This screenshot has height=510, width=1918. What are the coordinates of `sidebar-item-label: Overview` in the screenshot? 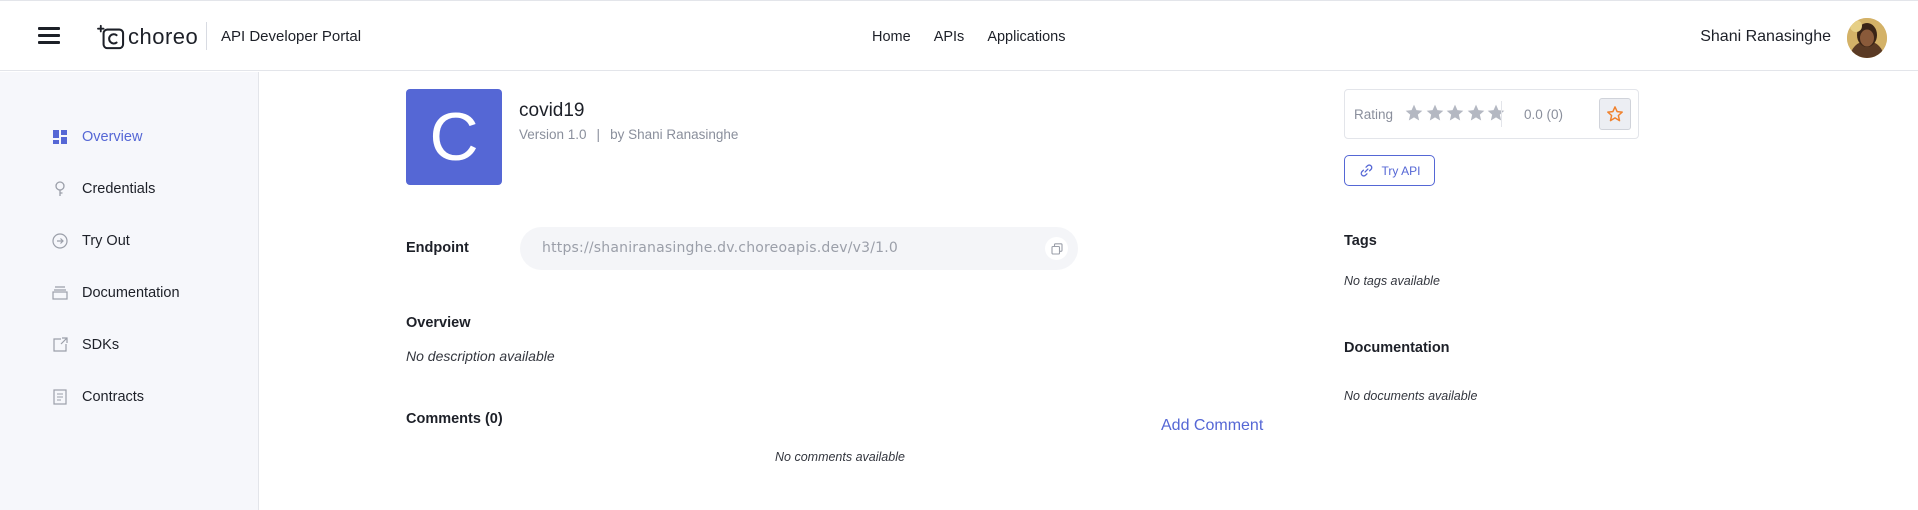 It's located at (112, 137).